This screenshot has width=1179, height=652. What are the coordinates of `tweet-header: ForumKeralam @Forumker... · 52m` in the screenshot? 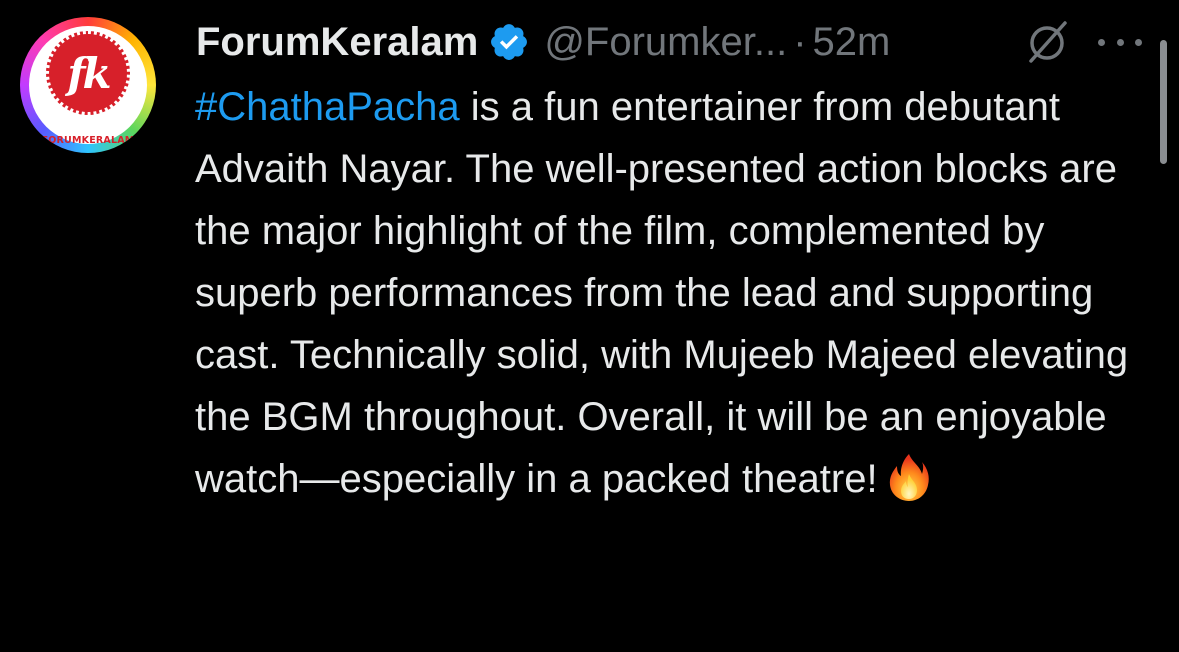 It's located at (543, 42).